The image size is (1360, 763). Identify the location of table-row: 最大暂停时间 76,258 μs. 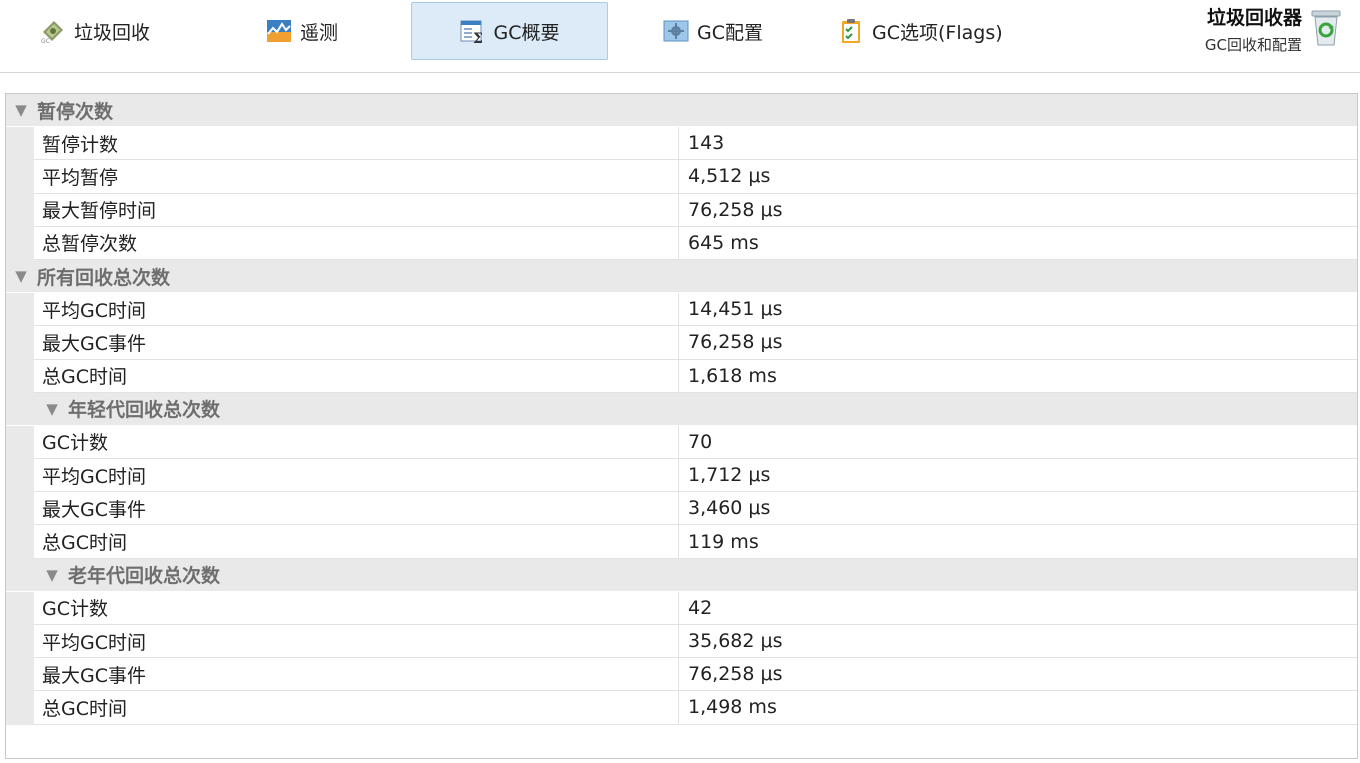
(681, 210).